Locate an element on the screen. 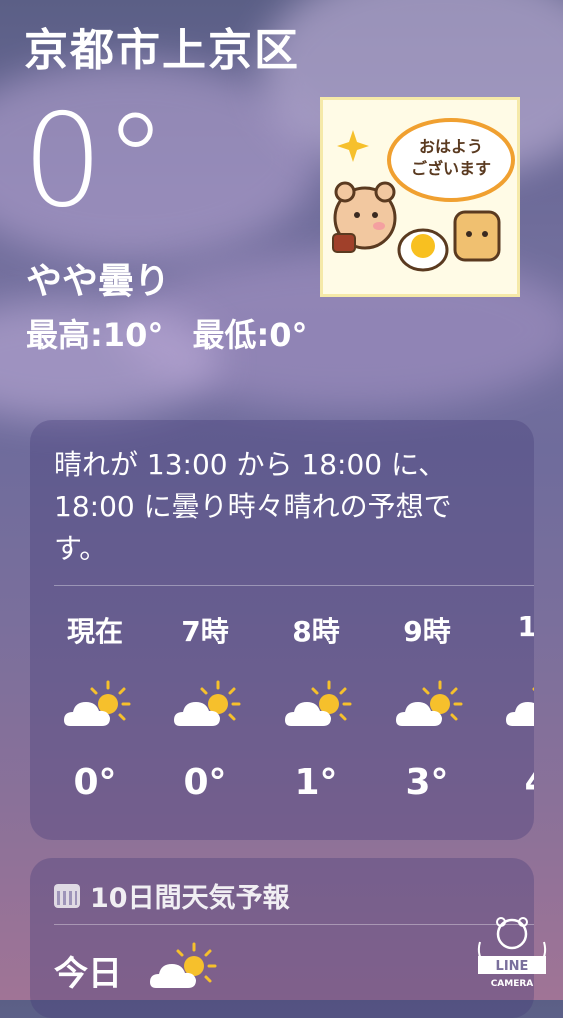 The image size is (563, 1018). location-title: 京都市上京区 is located at coordinates (162, 50).